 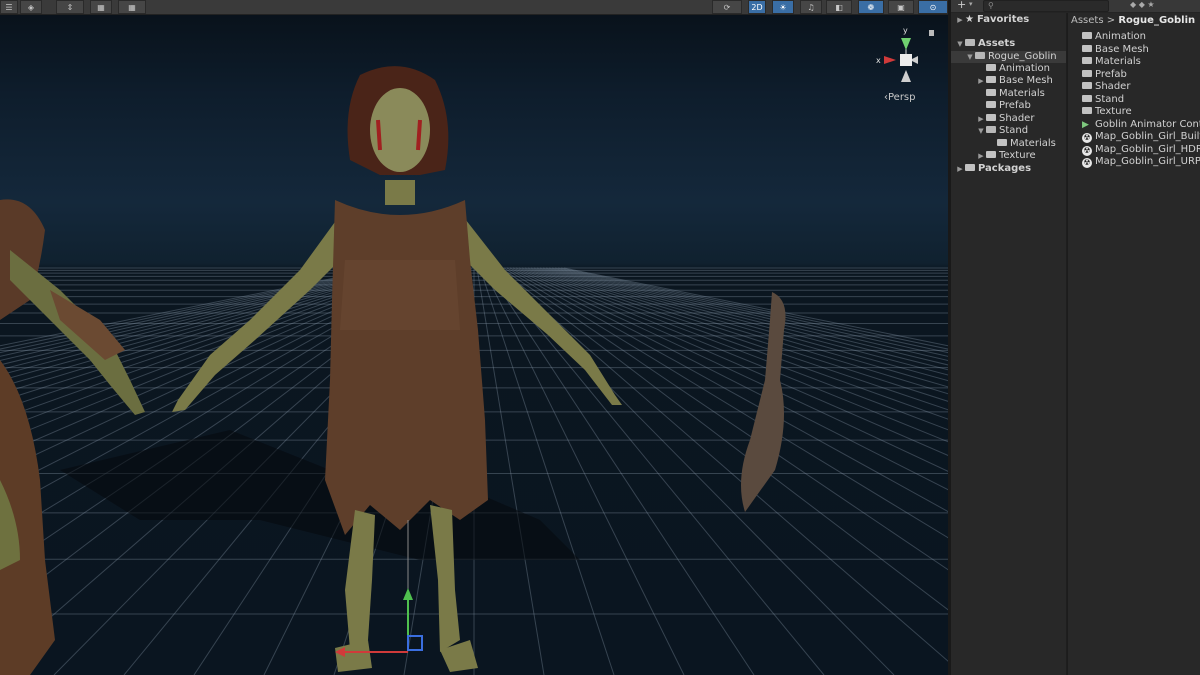 I want to click on list-item-stand: Stand, so click(x=1103, y=100).